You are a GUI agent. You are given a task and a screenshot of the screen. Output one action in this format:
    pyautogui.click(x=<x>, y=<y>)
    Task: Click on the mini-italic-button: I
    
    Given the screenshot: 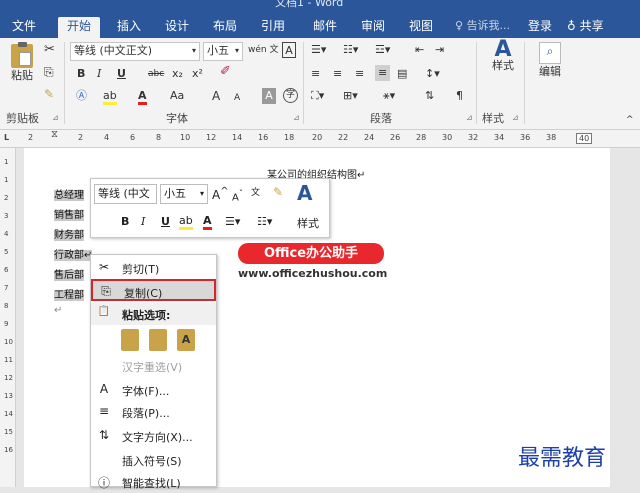 What is the action you would take?
    pyautogui.click(x=143, y=221)
    